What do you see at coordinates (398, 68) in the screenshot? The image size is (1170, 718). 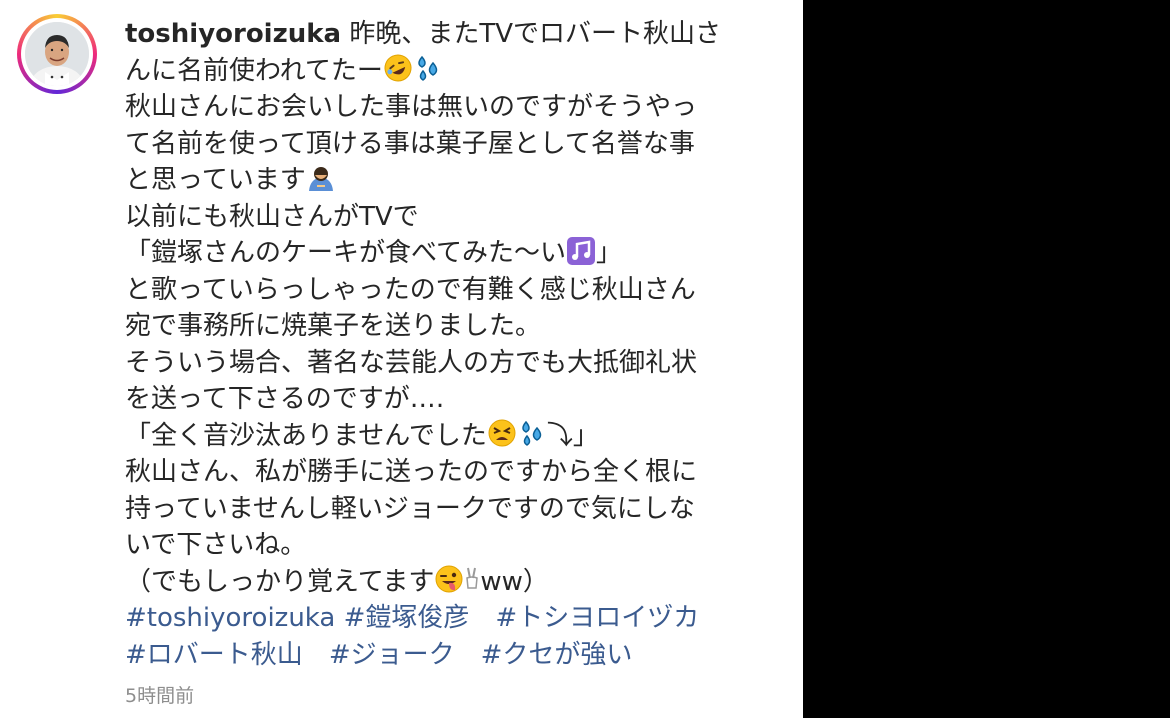 I see `rofl-face-icon` at bounding box center [398, 68].